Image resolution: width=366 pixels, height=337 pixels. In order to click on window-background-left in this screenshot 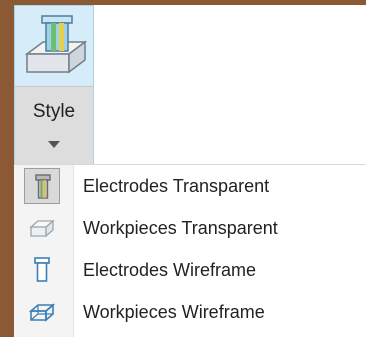, I will do `click(7, 168)`.